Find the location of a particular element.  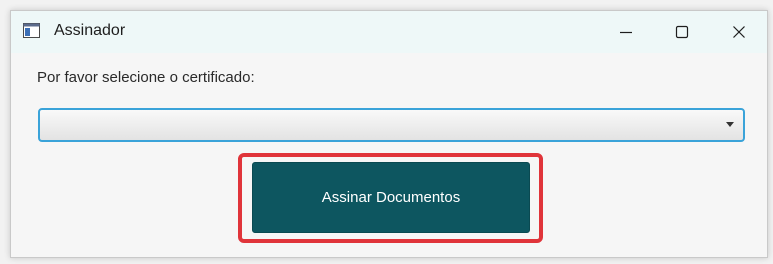

app-icon is located at coordinates (31, 30).